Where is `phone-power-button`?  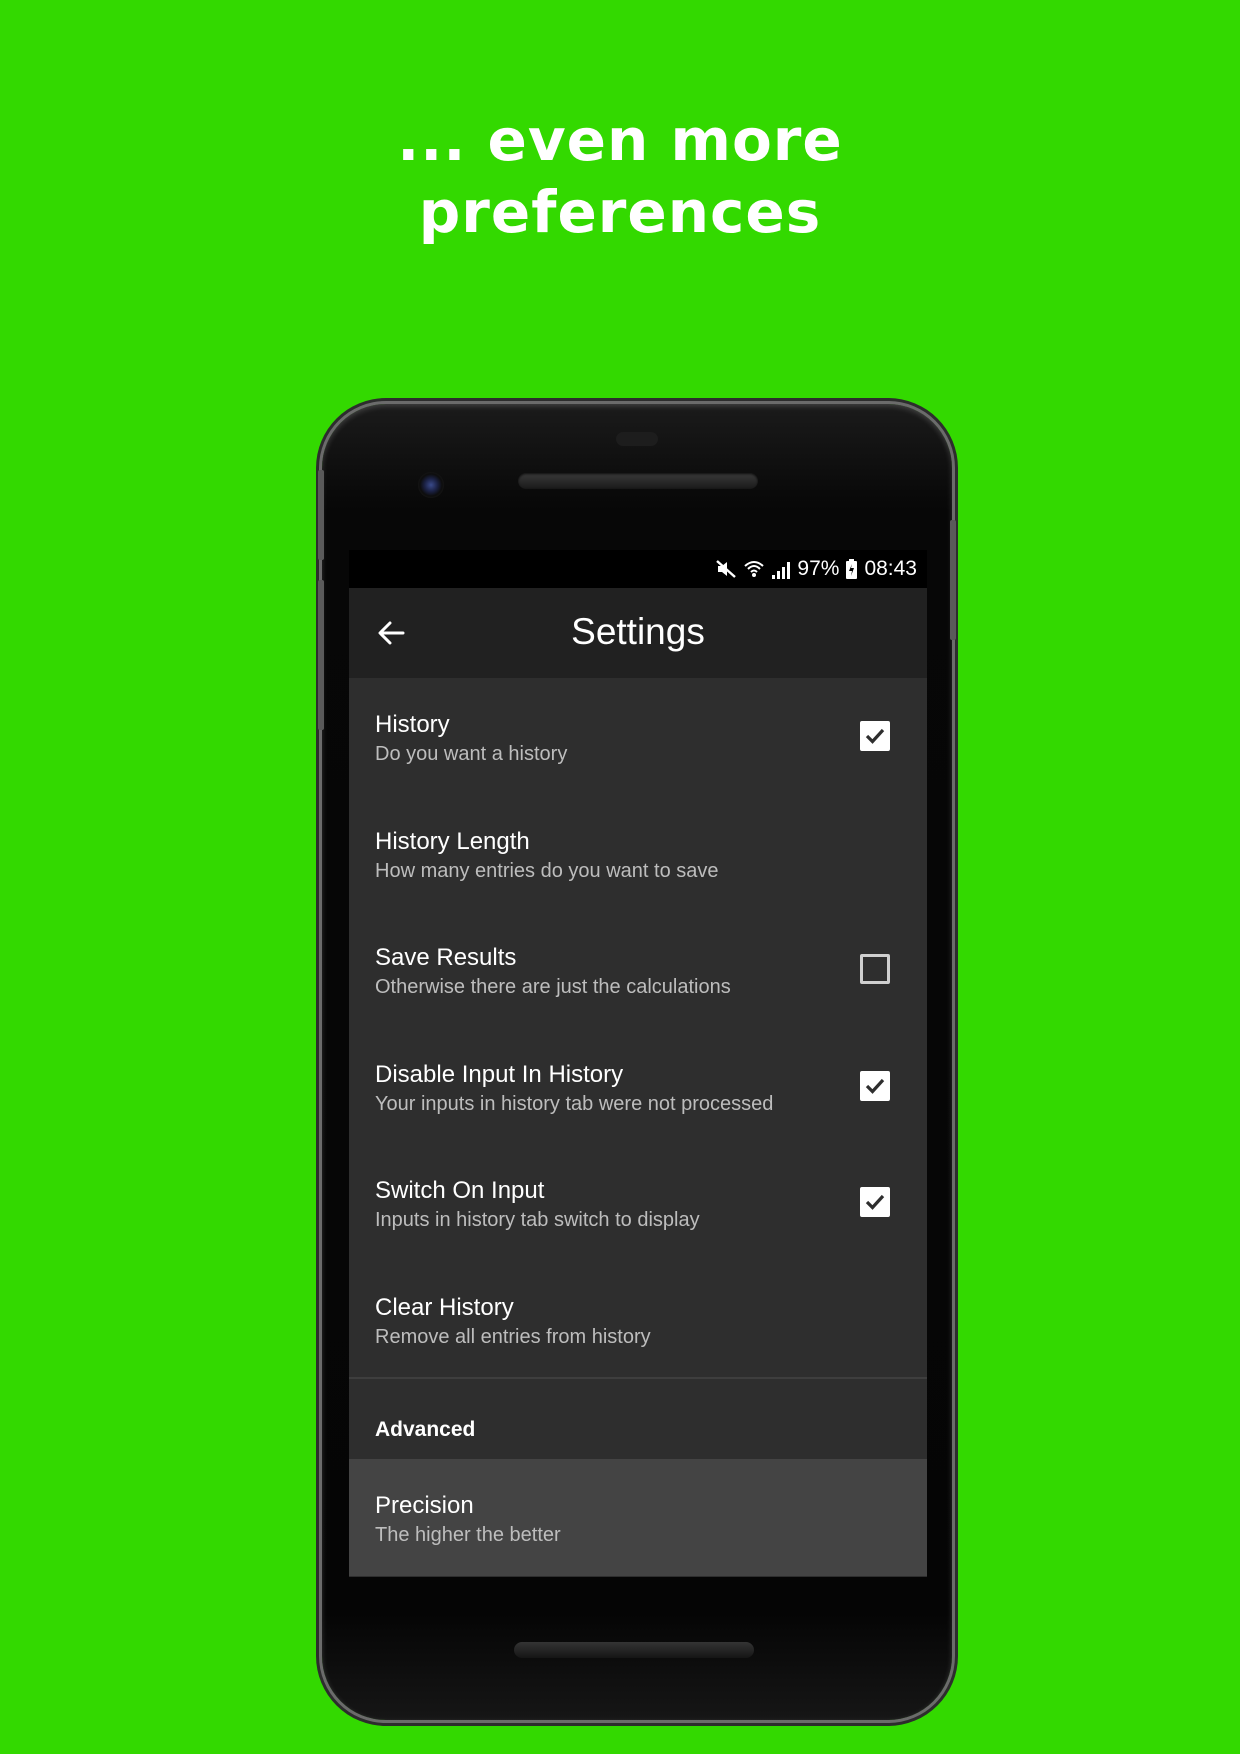 phone-power-button is located at coordinates (321, 515).